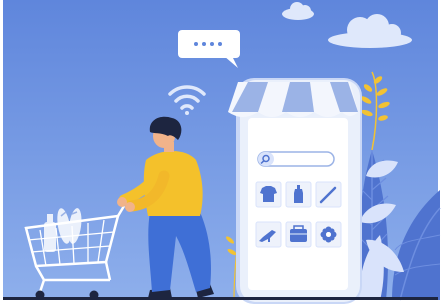 The width and height of the screenshot is (441, 307). I want to click on hand, so click(130, 207).